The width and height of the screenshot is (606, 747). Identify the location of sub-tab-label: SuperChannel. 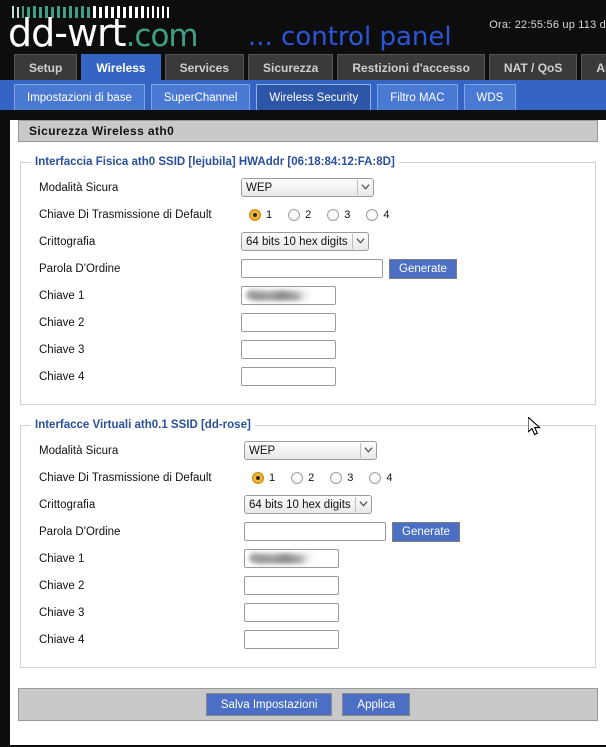
(200, 97).